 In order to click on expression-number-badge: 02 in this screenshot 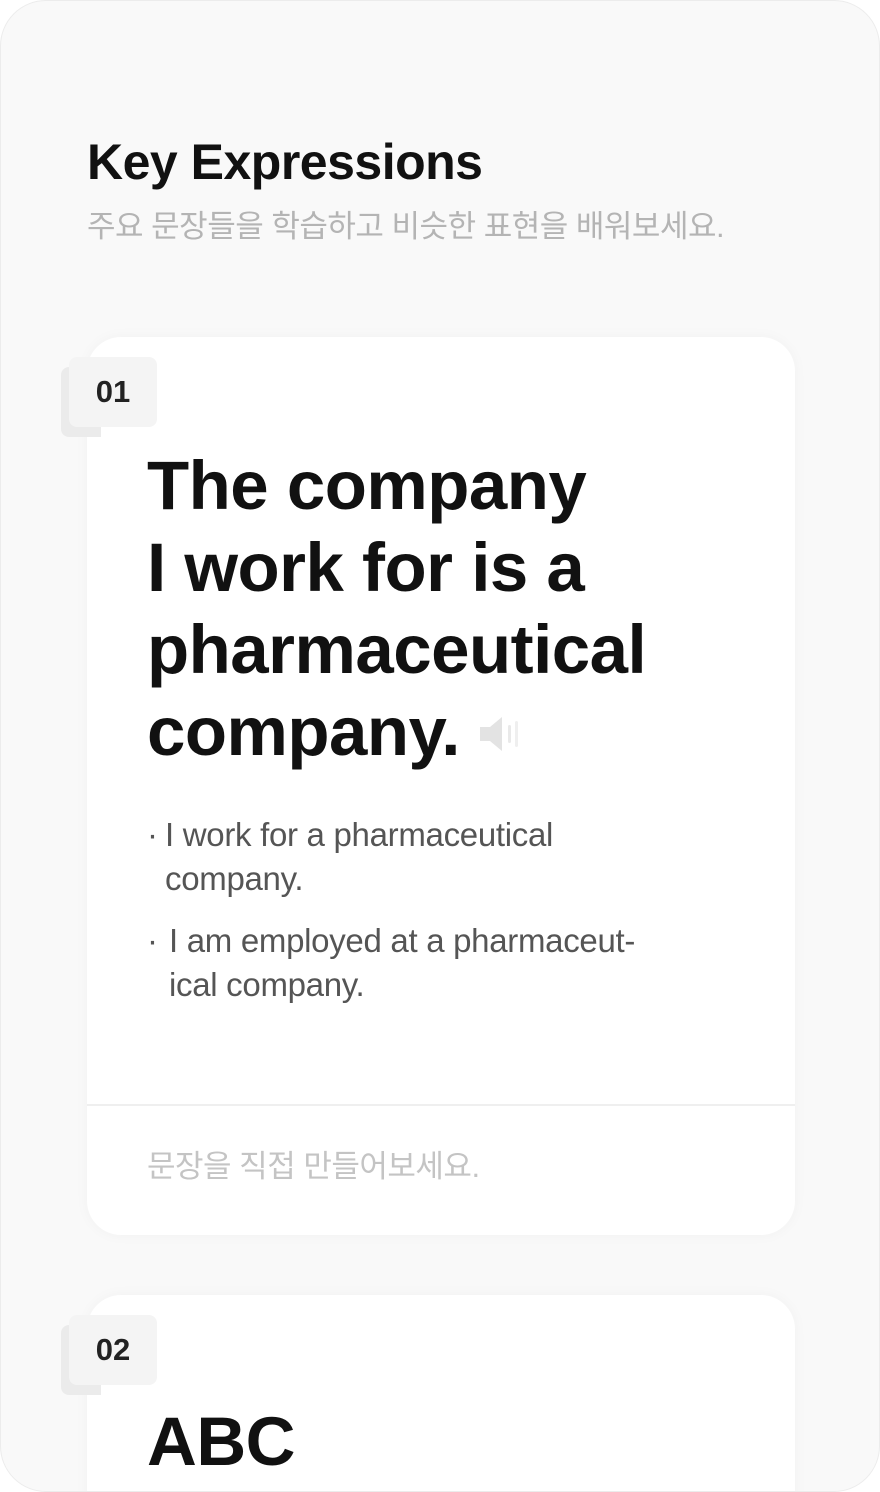, I will do `click(113, 1350)`.